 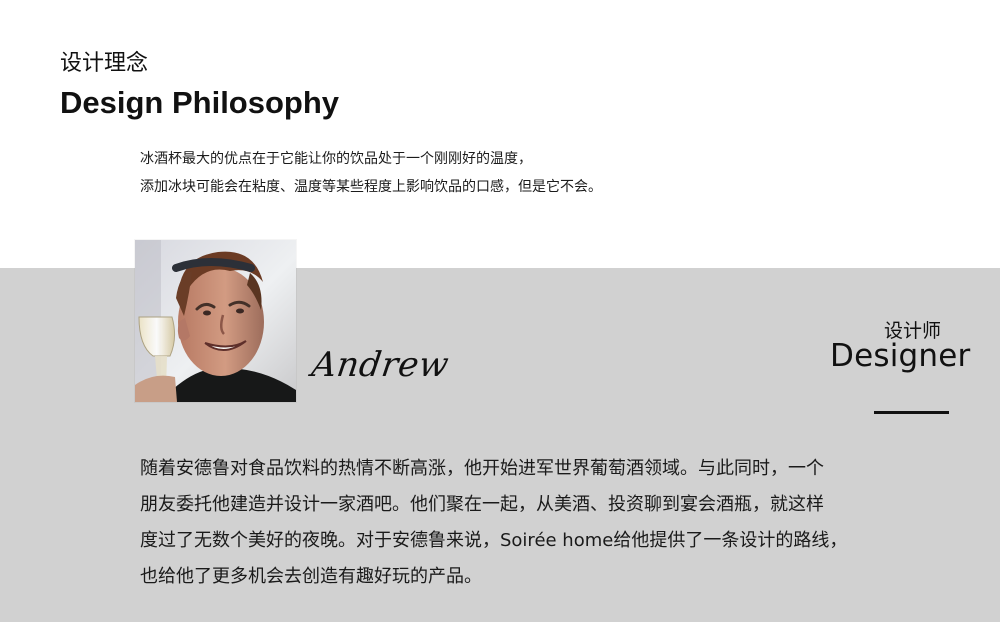 I want to click on designer-photo, so click(x=215, y=321).